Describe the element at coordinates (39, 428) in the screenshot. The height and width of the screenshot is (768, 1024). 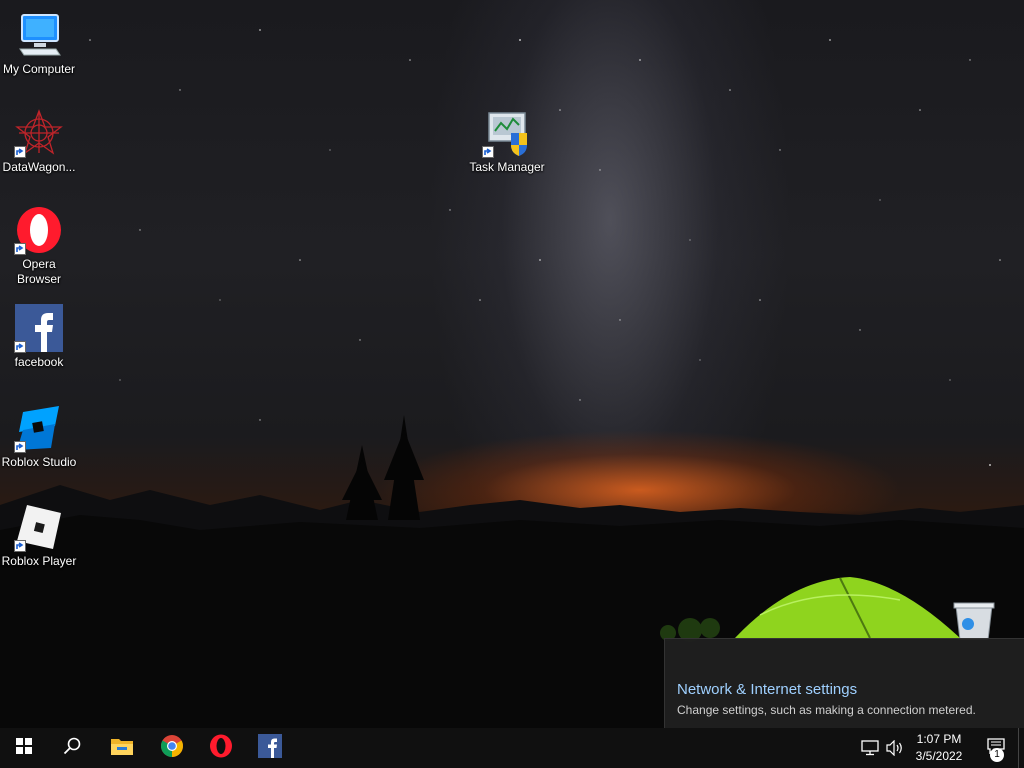
I see `roblox-studio-icon` at that location.